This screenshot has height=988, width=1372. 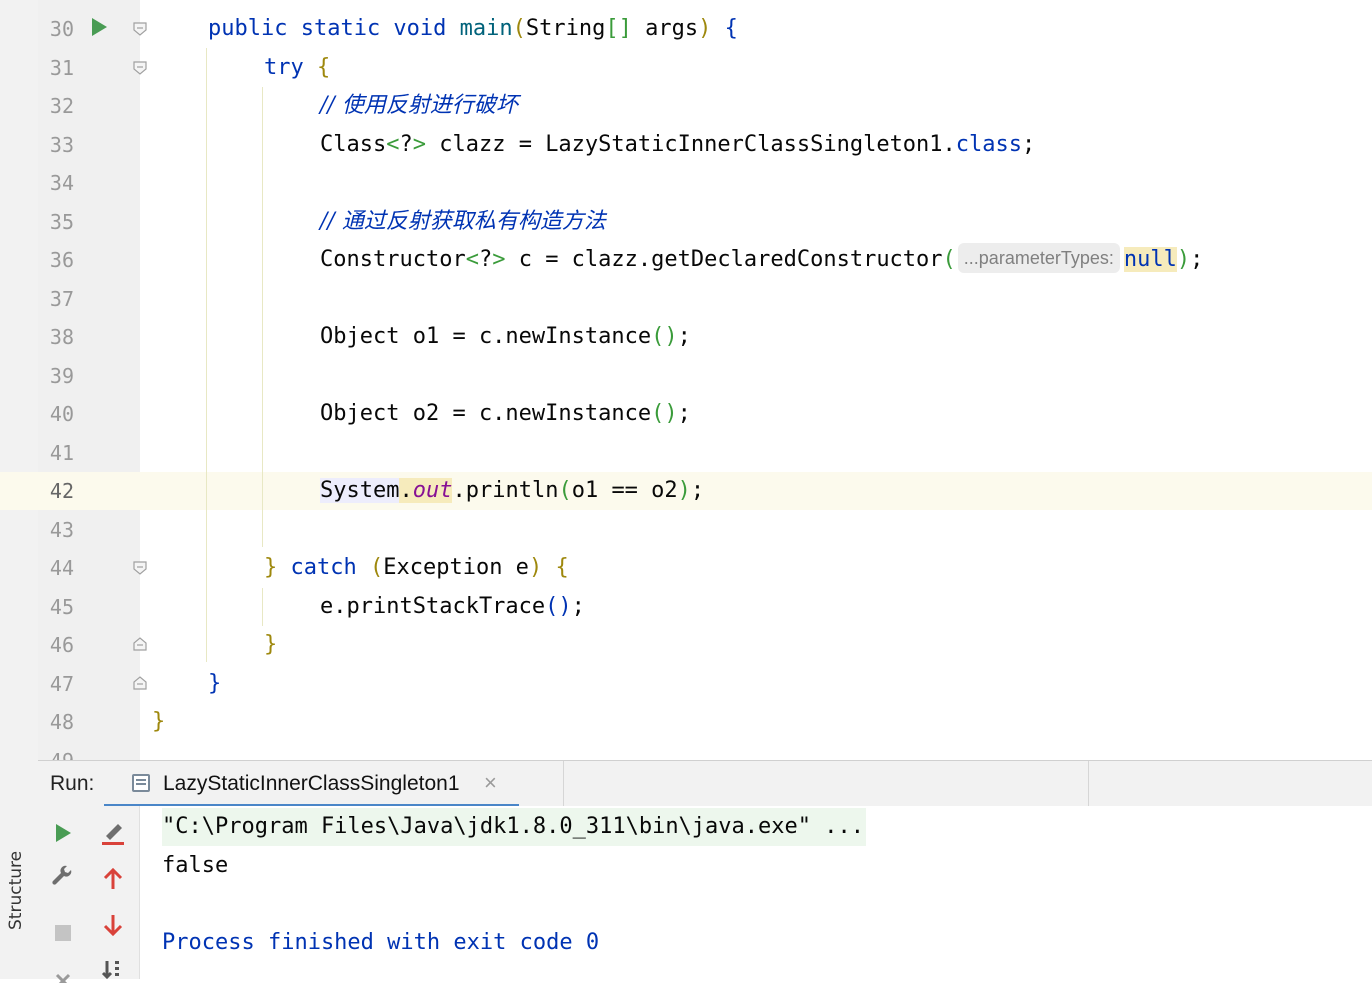 I want to click on parameter-hint: ...parameterTypes:, so click(x=1038, y=258).